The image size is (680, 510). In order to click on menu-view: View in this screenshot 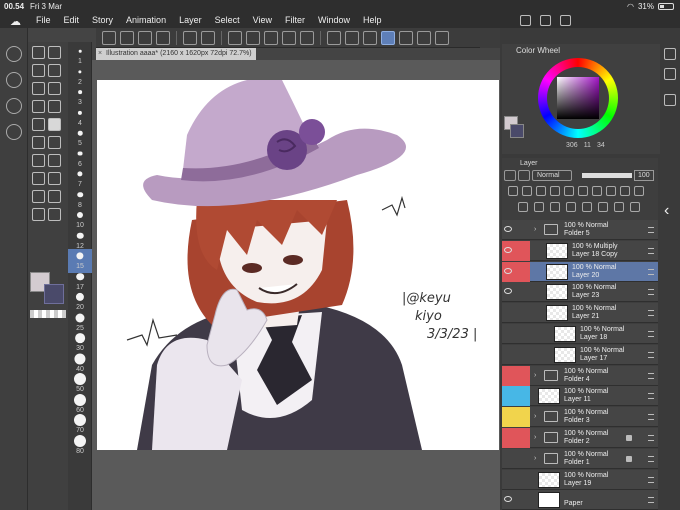, I will do `click(262, 20)`.